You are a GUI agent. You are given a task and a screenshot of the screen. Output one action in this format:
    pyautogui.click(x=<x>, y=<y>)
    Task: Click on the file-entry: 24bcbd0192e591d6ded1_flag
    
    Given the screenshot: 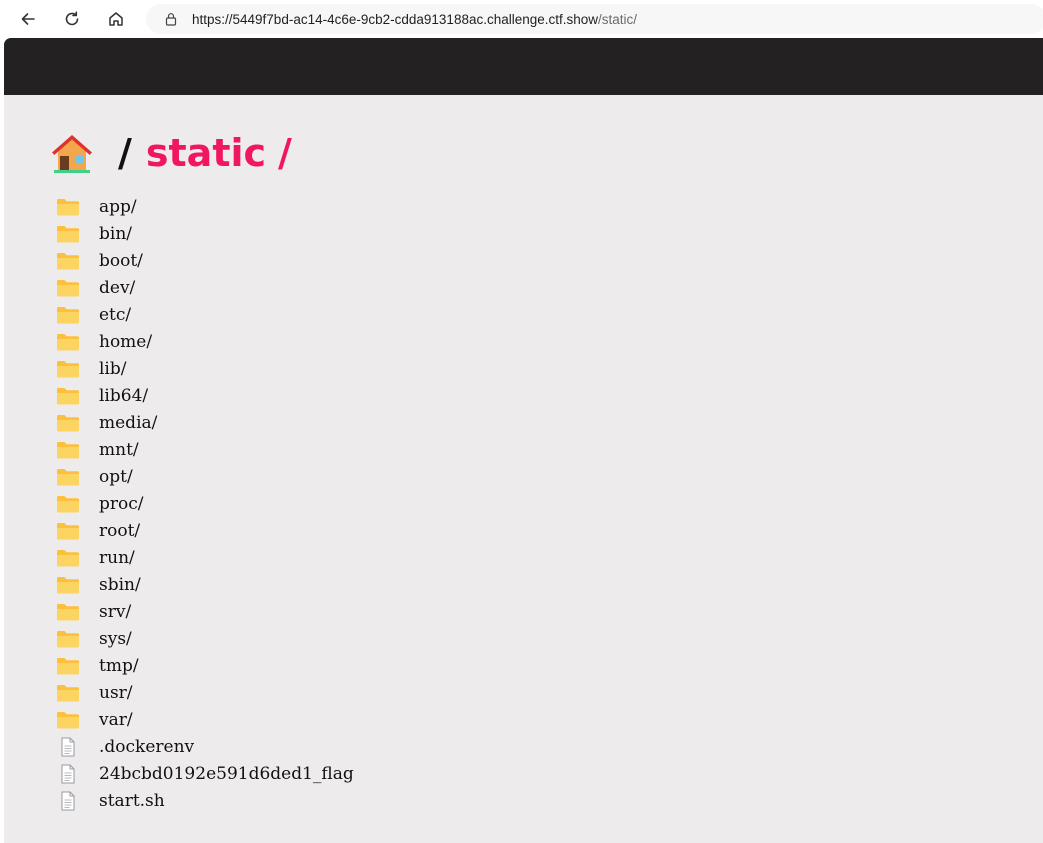 What is the action you would take?
    pyautogui.click(x=205, y=773)
    